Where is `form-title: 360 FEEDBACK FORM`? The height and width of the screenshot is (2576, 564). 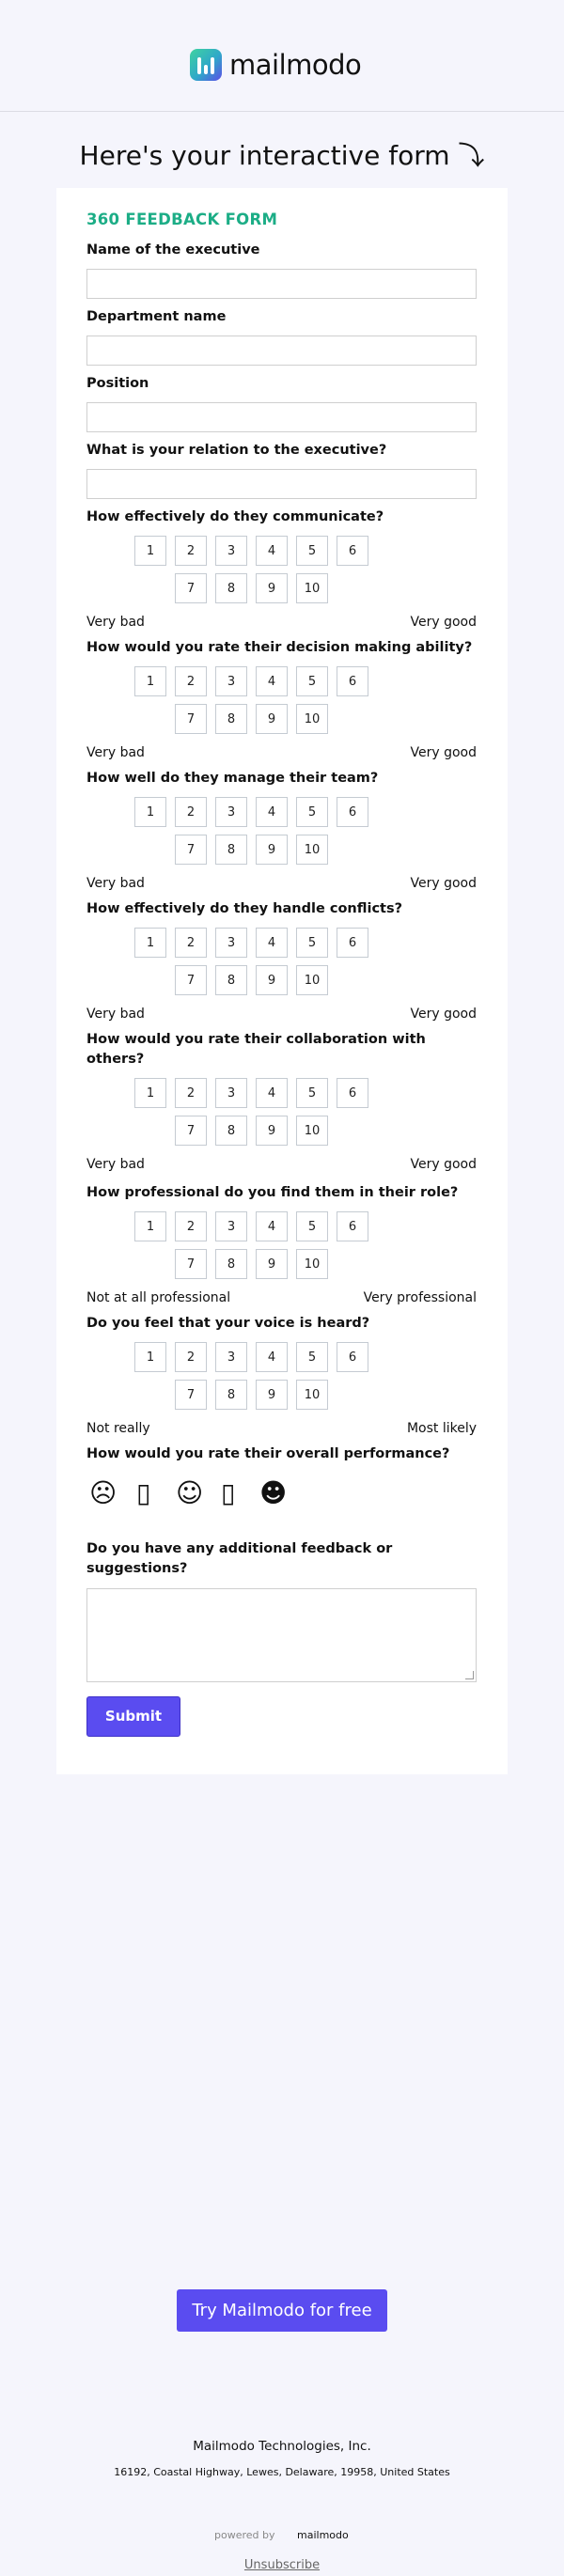 form-title: 360 FEEDBACK FORM is located at coordinates (182, 219).